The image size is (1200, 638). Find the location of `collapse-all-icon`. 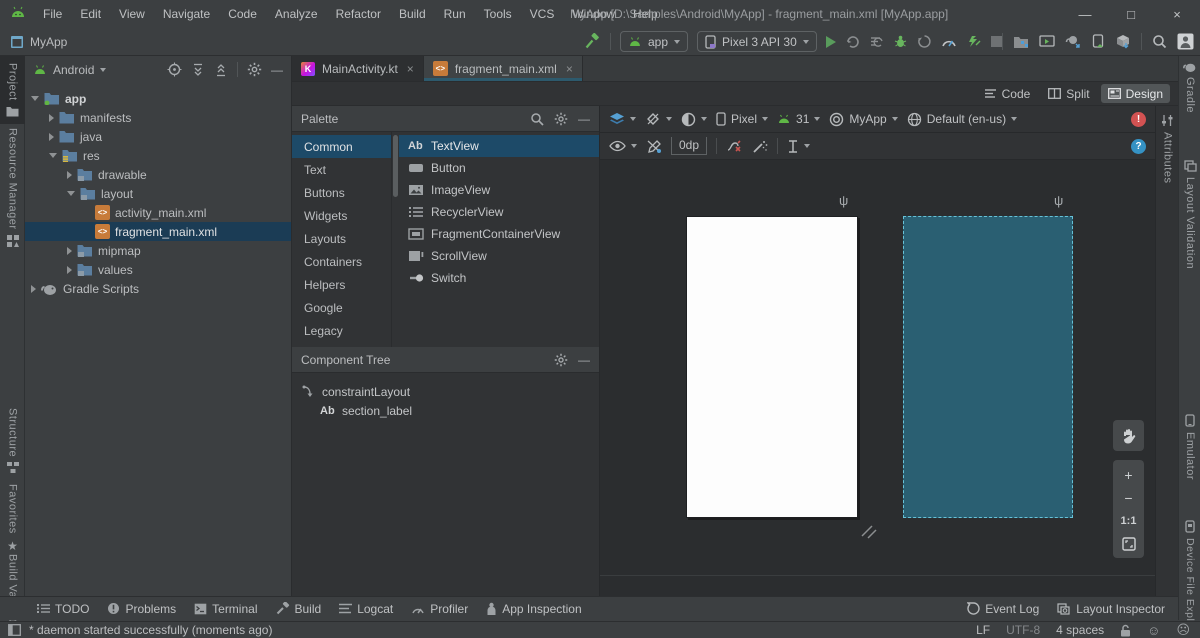

collapse-all-icon is located at coordinates (221, 70).